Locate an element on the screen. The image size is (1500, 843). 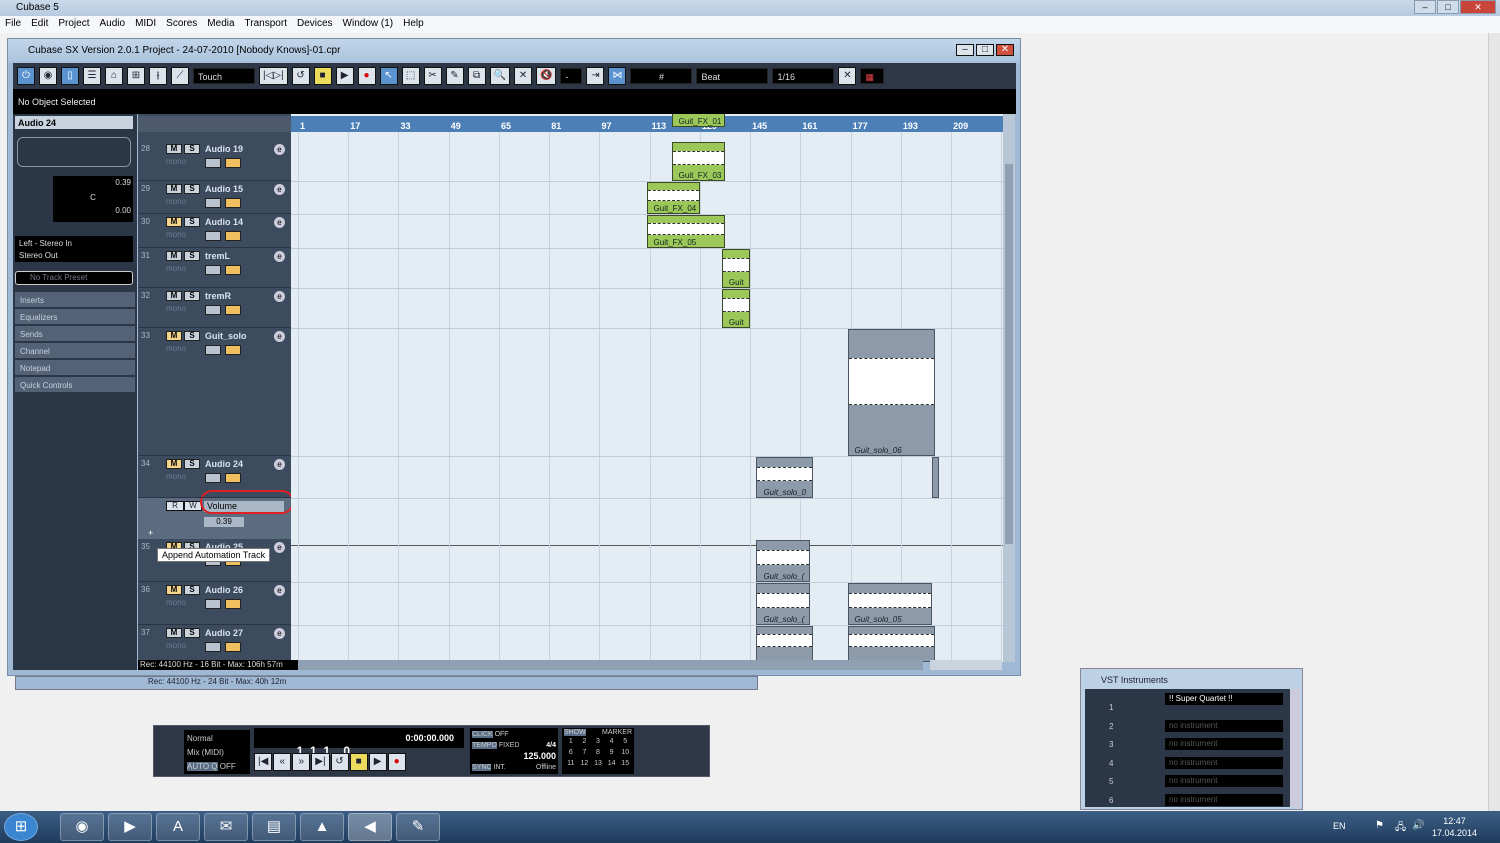
track-row: 28 M S Audio 19 mono e is located at coordinates (214, 161).